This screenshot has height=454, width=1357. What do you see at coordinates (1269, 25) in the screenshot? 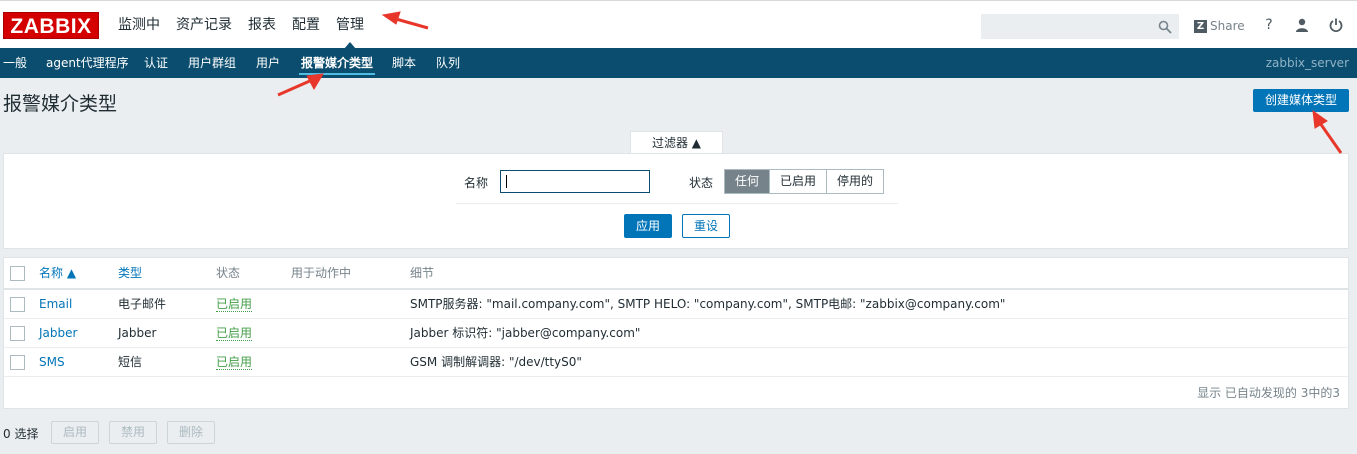
I see `help-icon: ?` at bounding box center [1269, 25].